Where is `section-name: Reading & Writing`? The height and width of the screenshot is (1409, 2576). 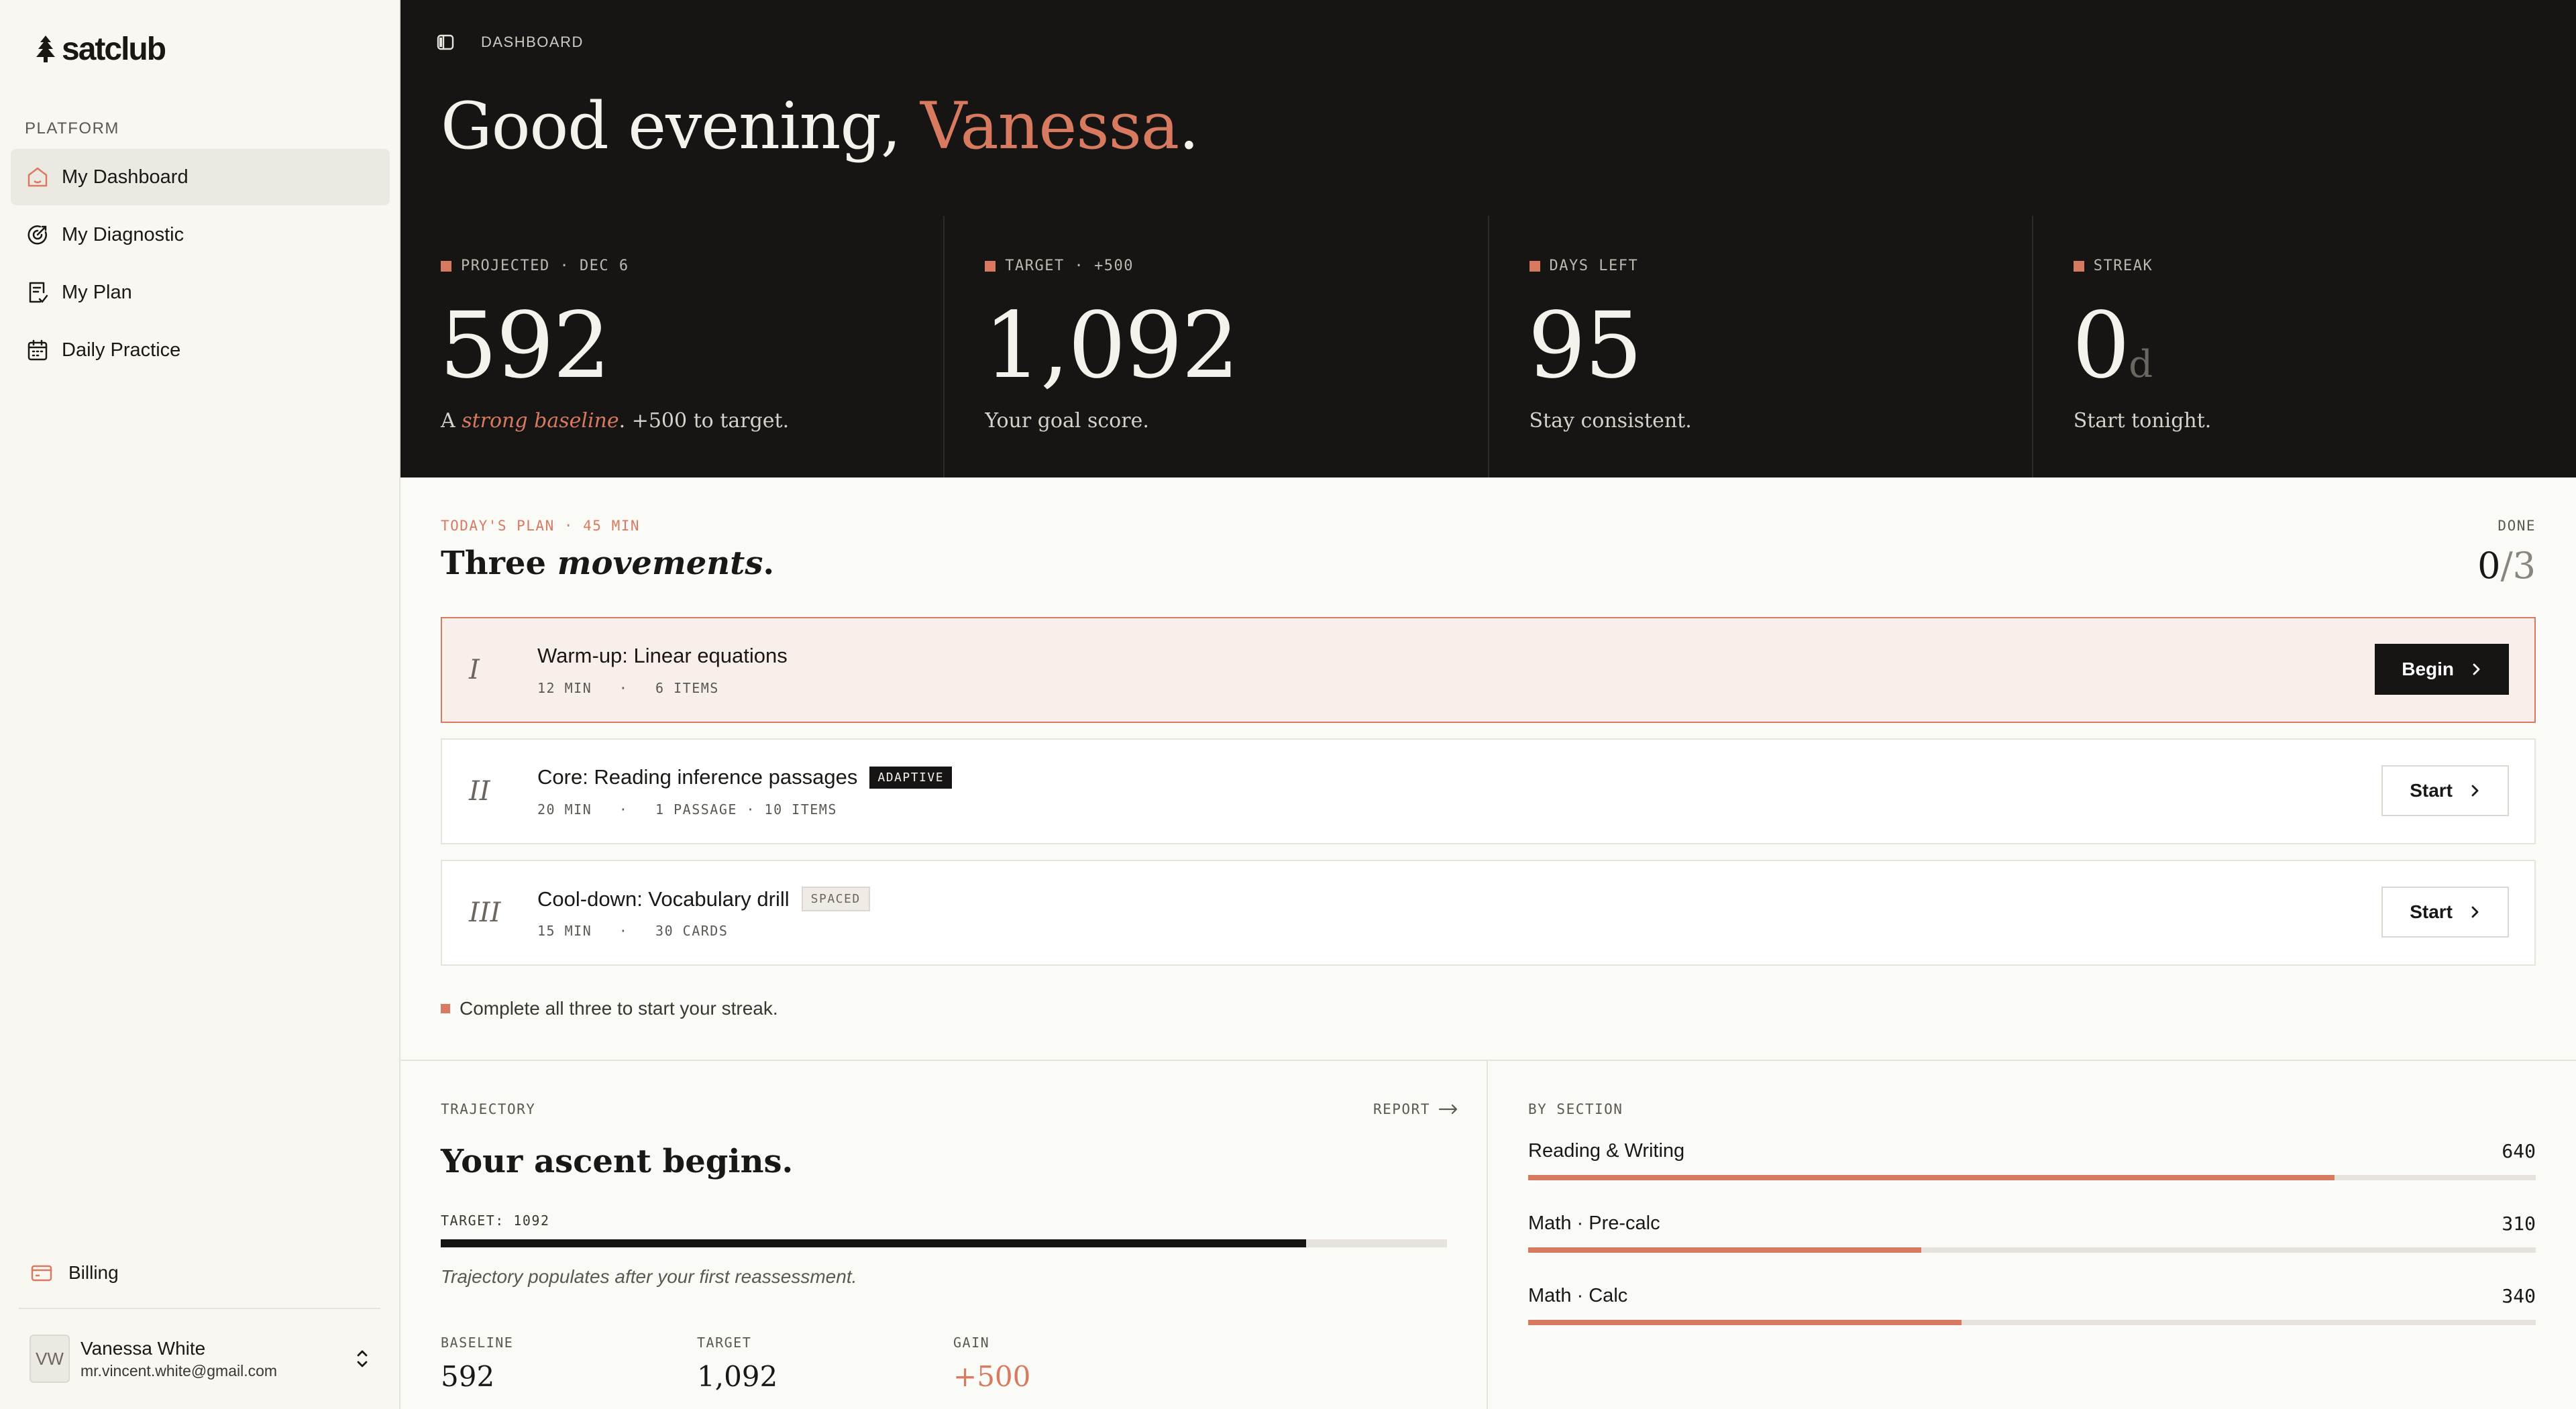
section-name: Reading & Writing is located at coordinates (1606, 1151).